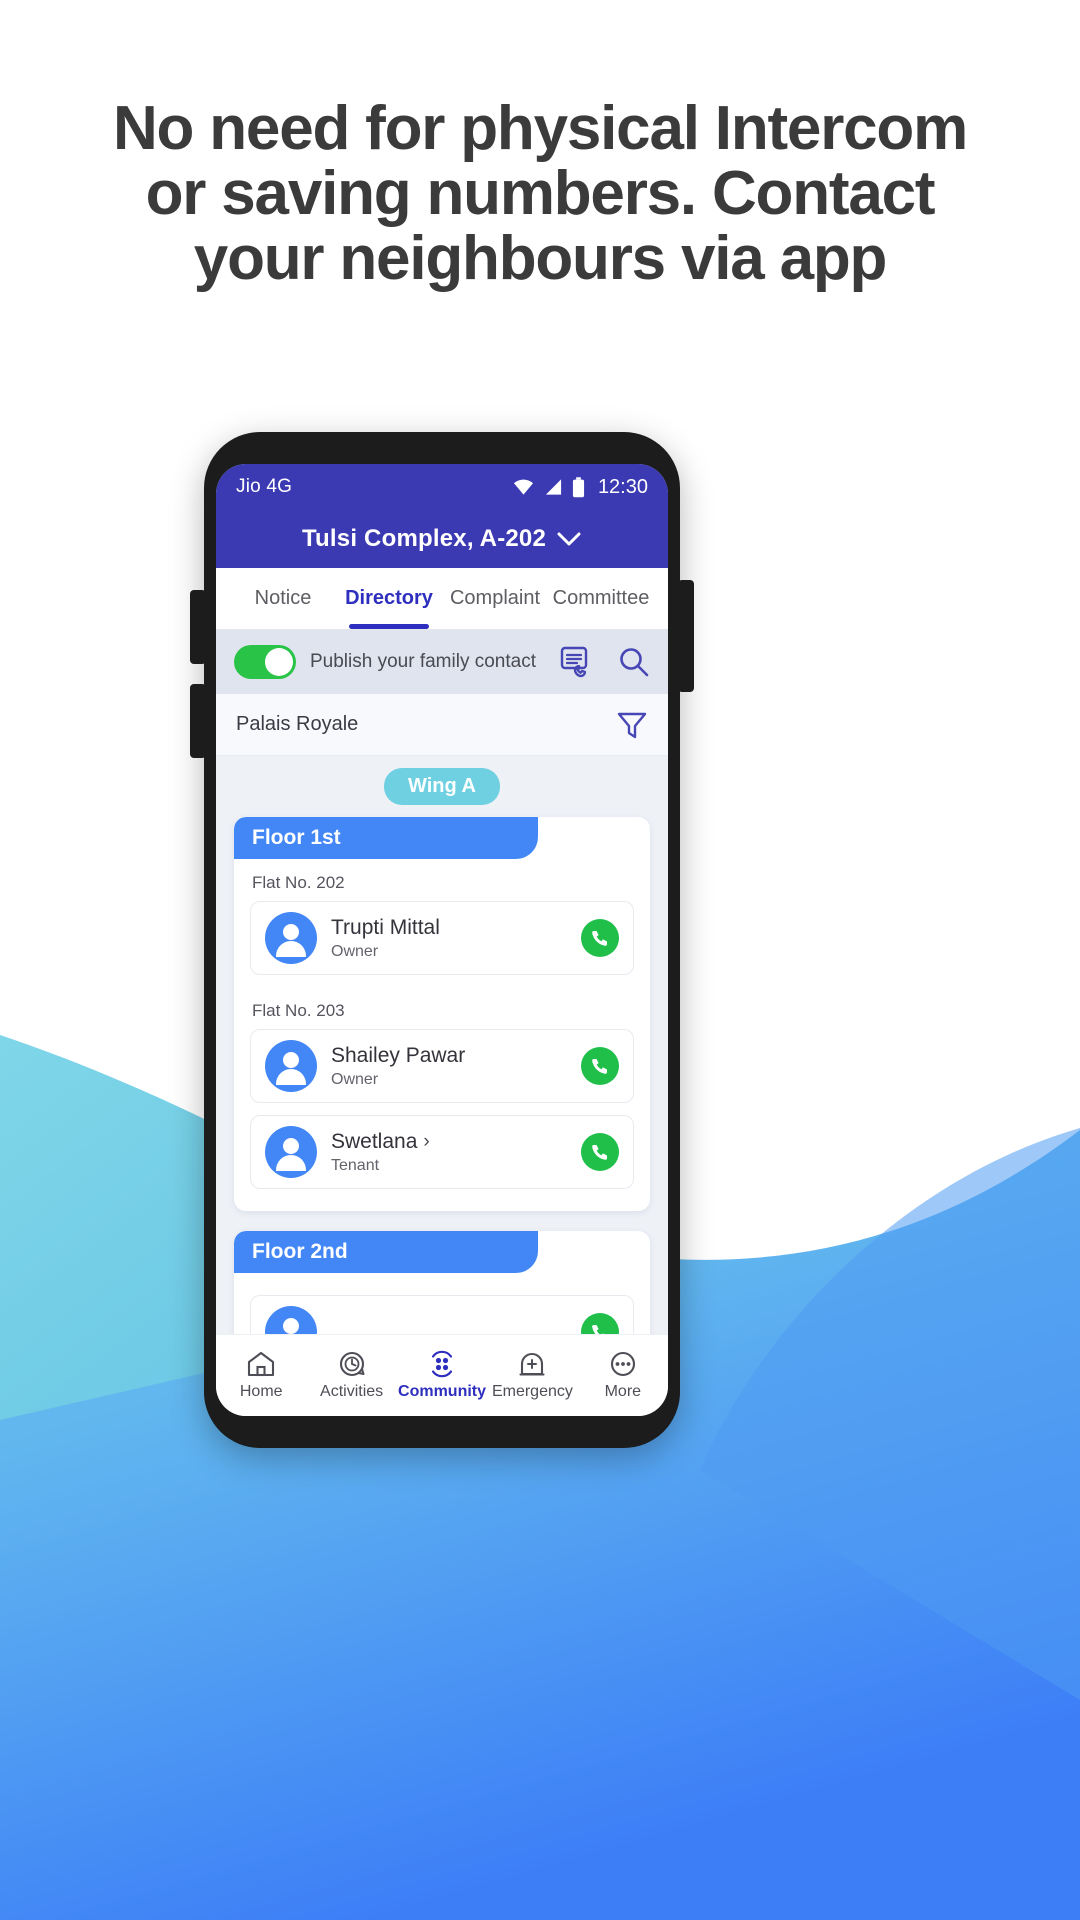 The image size is (1080, 1920). I want to click on chevron-right-icon: ›, so click(426, 1142).